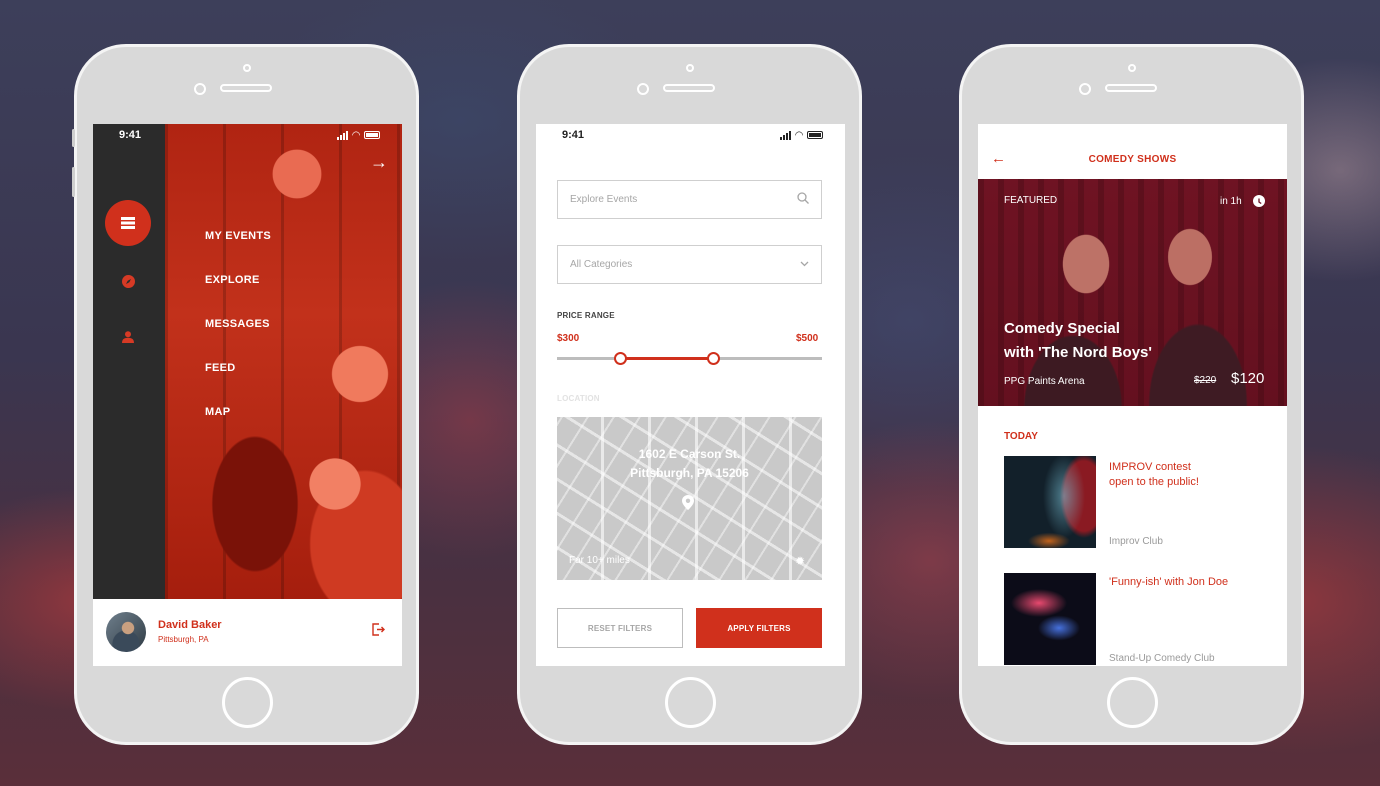 This screenshot has width=1380, height=786. Describe the element at coordinates (807, 338) in the screenshot. I see `price-max: $500` at that location.